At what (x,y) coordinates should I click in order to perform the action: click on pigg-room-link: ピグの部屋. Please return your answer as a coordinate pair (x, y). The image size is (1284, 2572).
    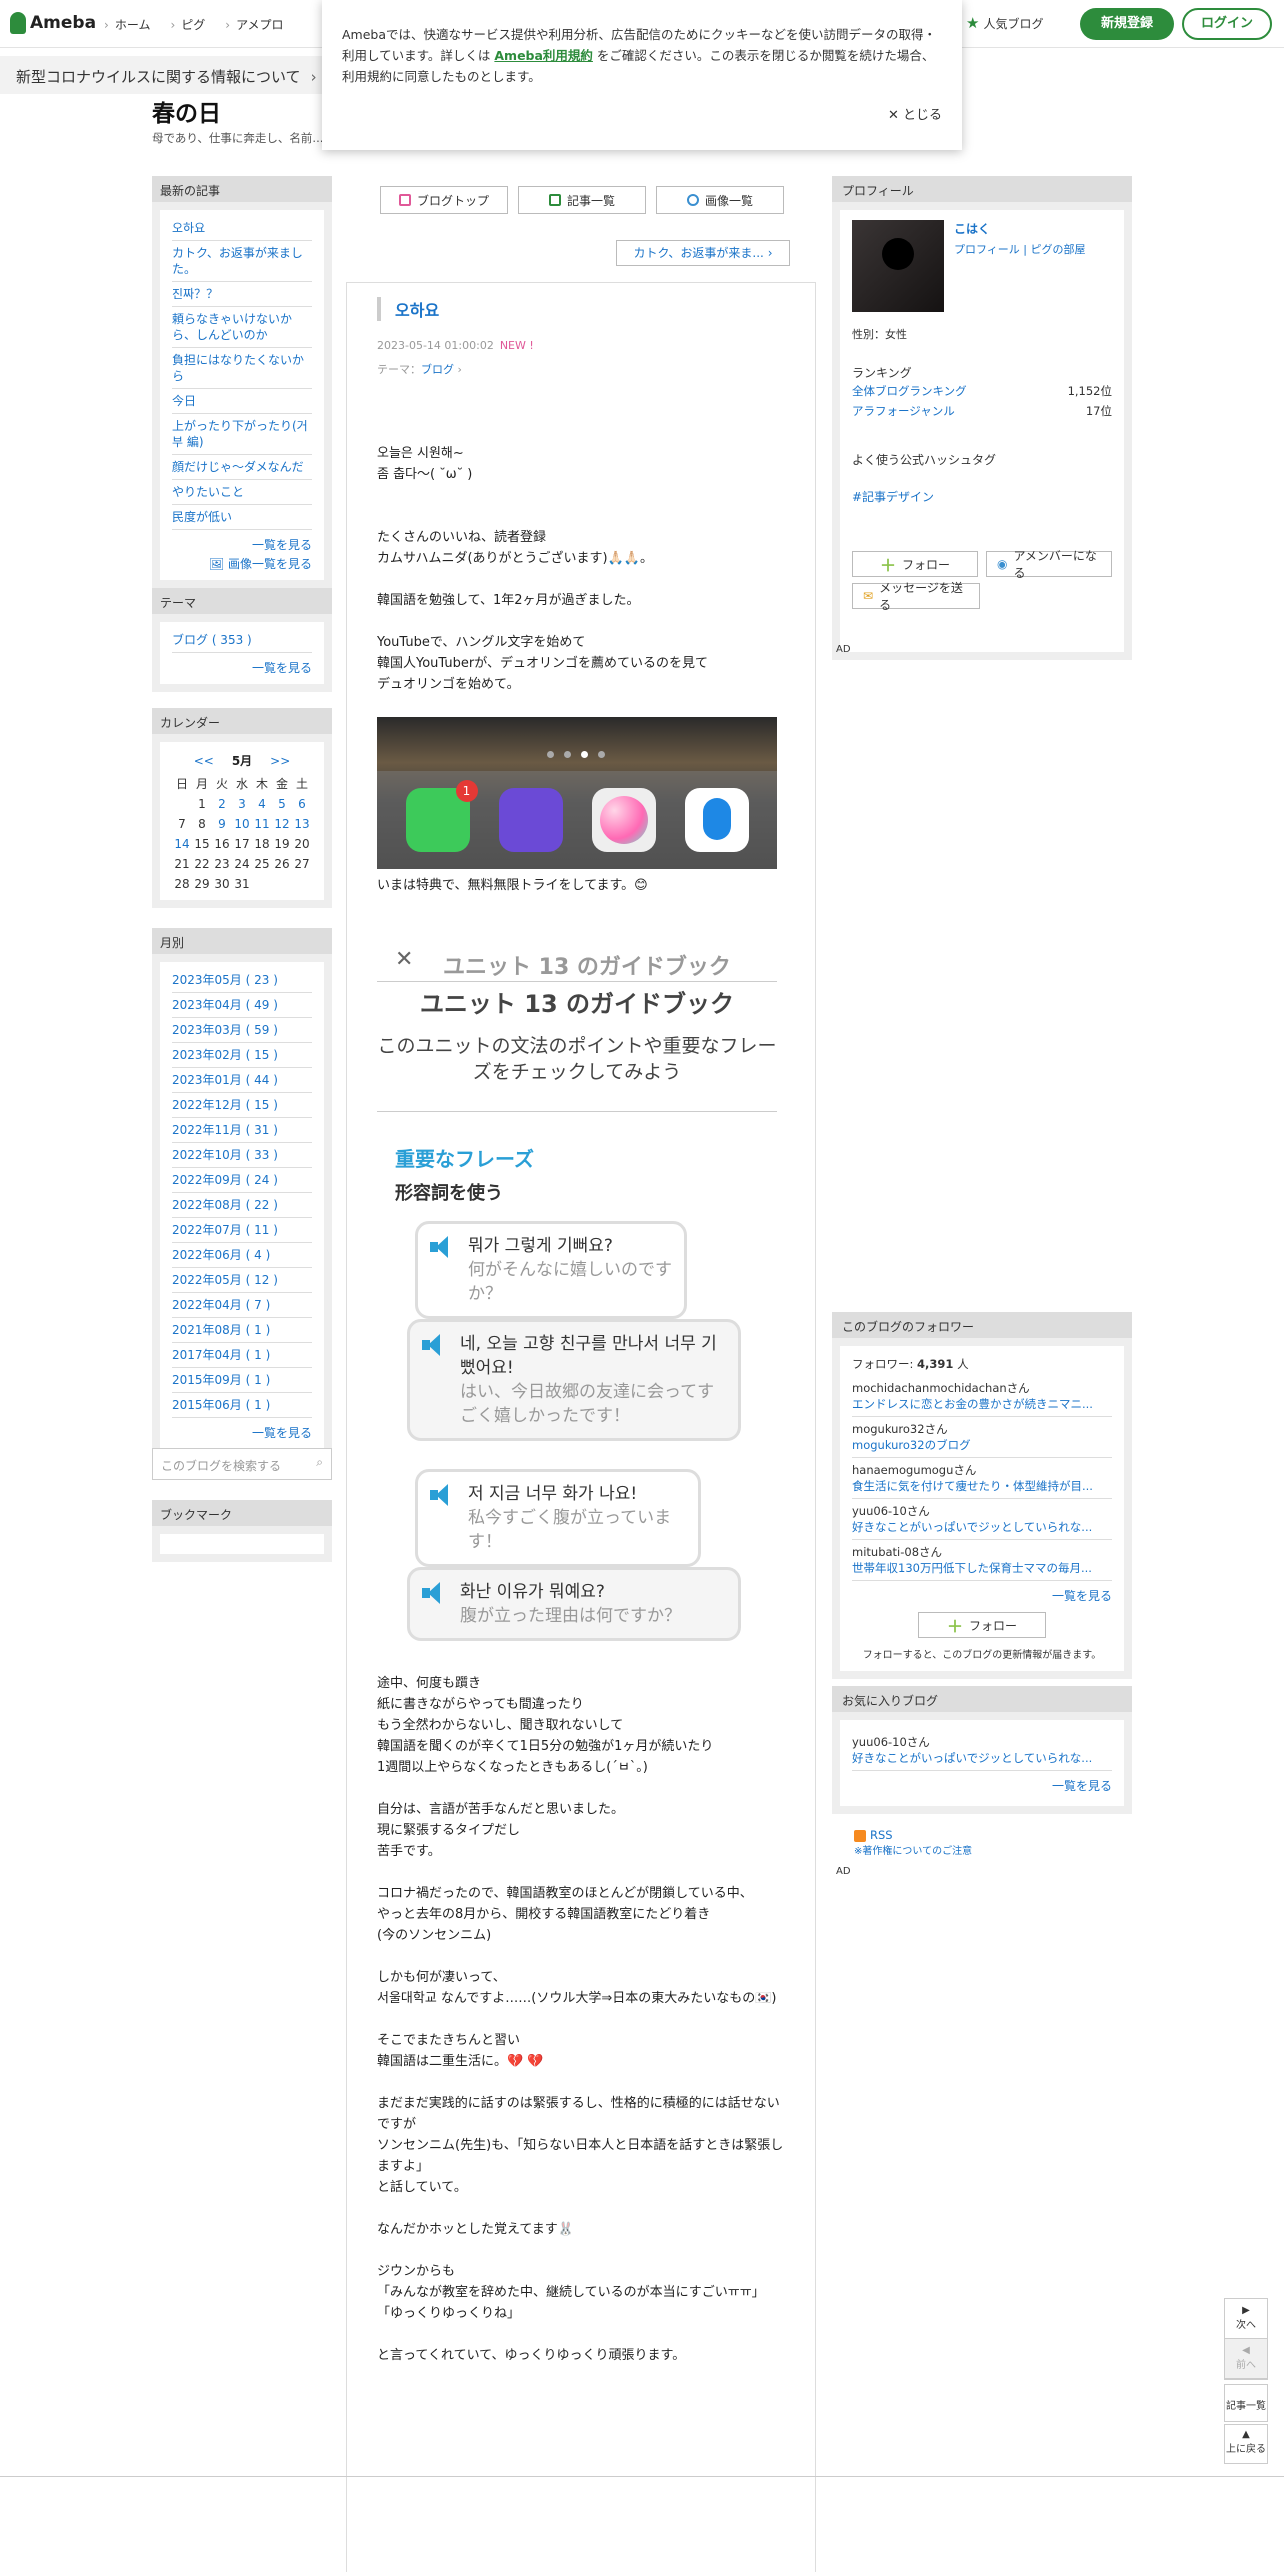
    Looking at the image, I should click on (1057, 249).